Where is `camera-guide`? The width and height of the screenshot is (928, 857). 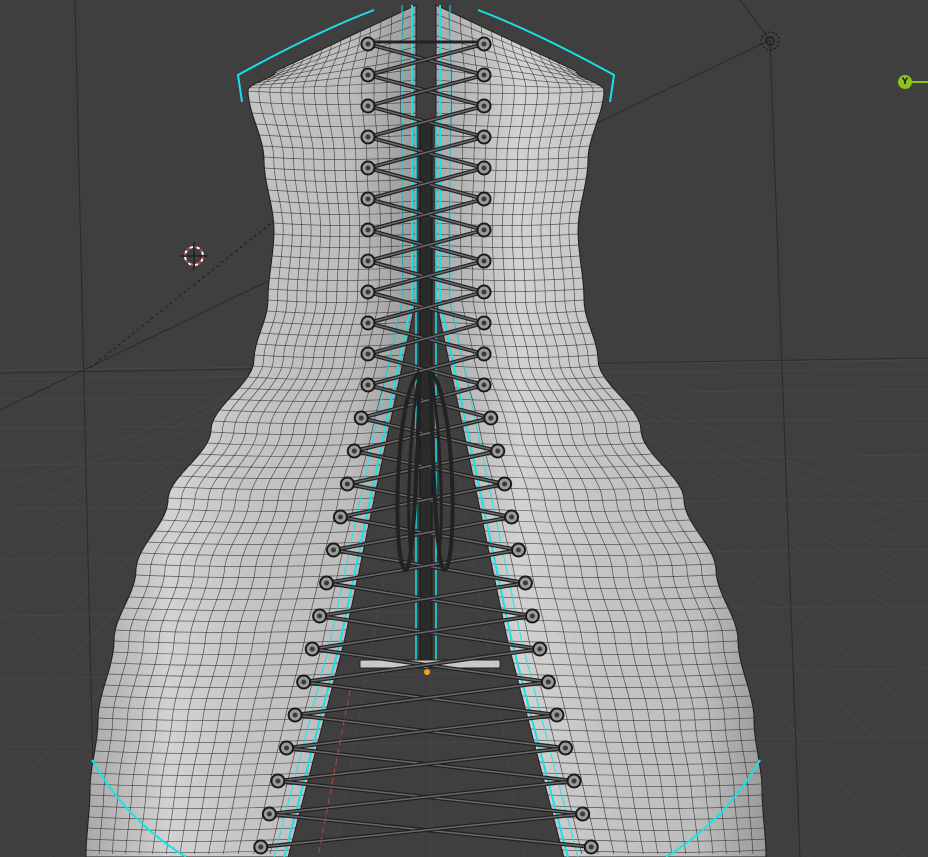 camera-guide is located at coordinates (755, 20).